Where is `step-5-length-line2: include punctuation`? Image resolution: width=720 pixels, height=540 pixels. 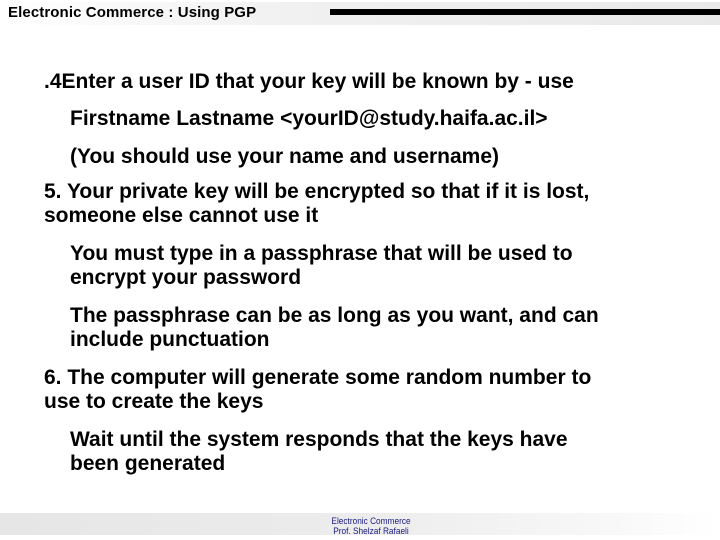 step-5-length-line2: include punctuation is located at coordinates (170, 339).